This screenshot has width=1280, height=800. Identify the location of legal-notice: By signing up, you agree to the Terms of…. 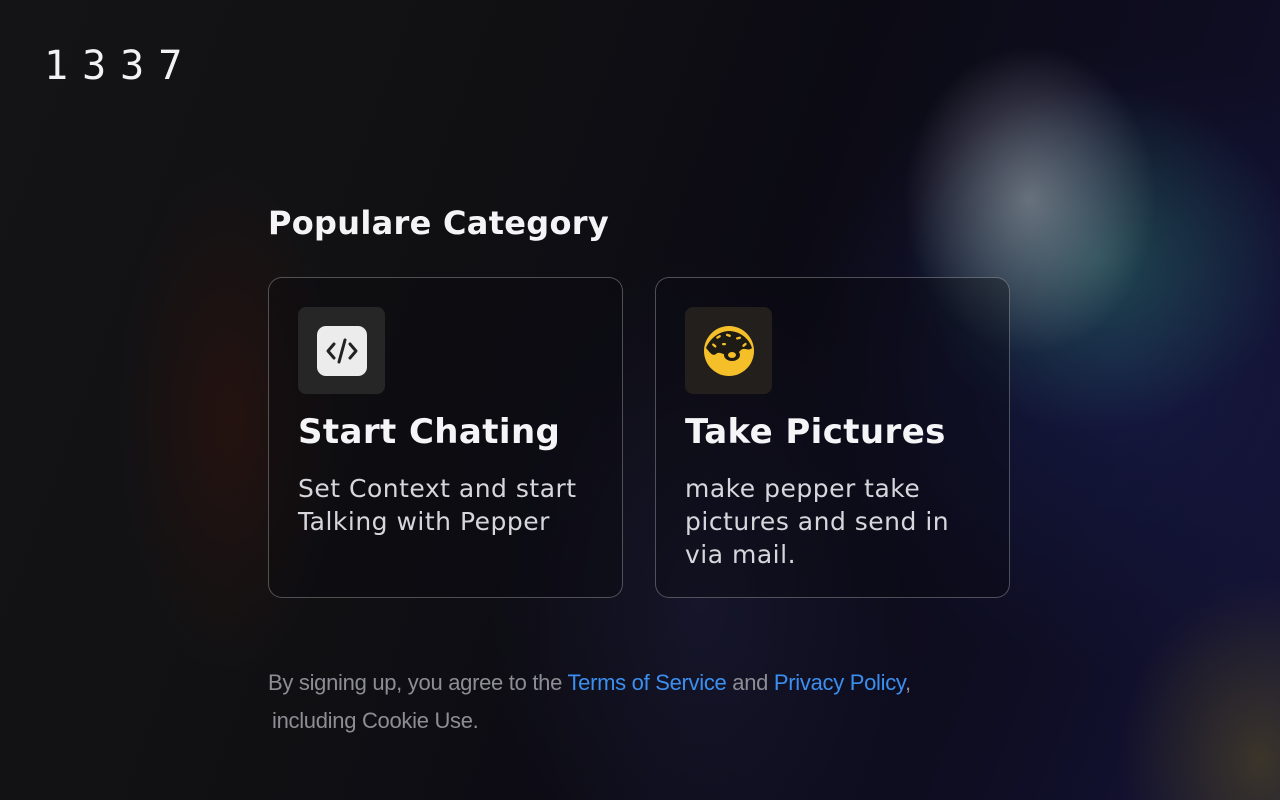
(648, 702).